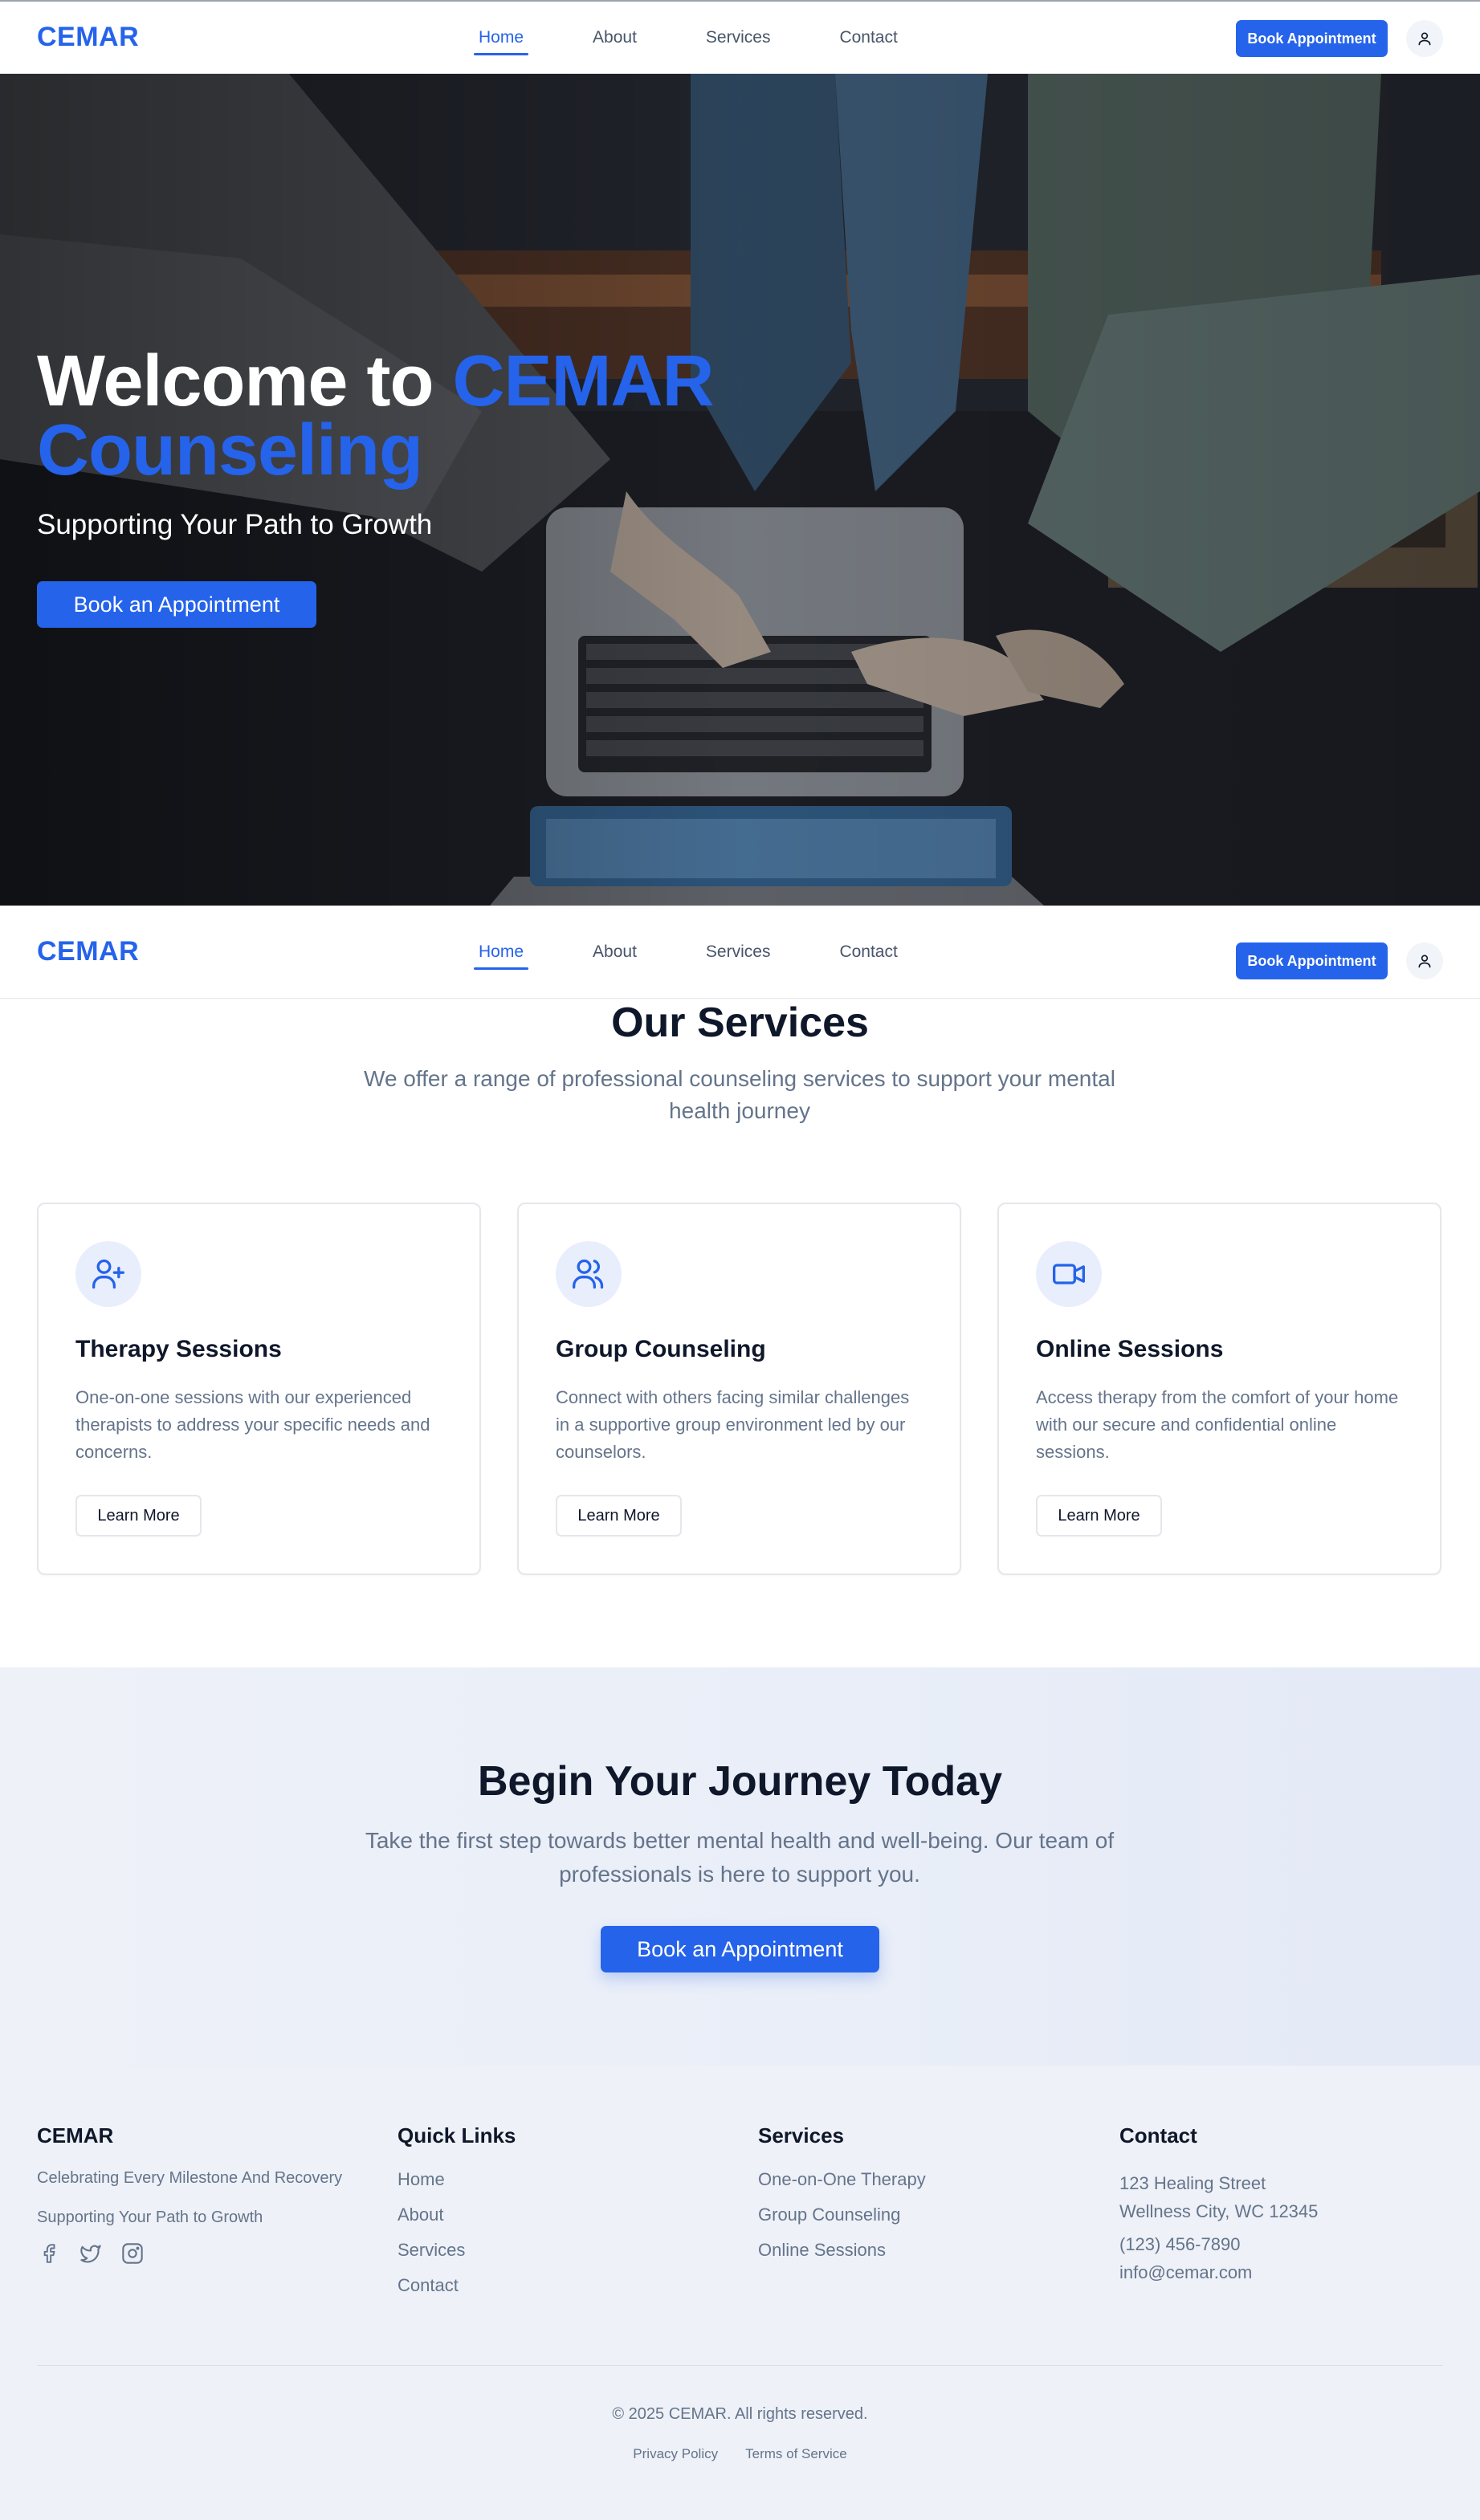 The height and width of the screenshot is (2520, 1480). What do you see at coordinates (245, 381) in the screenshot?
I see `hero-title-prefix: Welcome to` at bounding box center [245, 381].